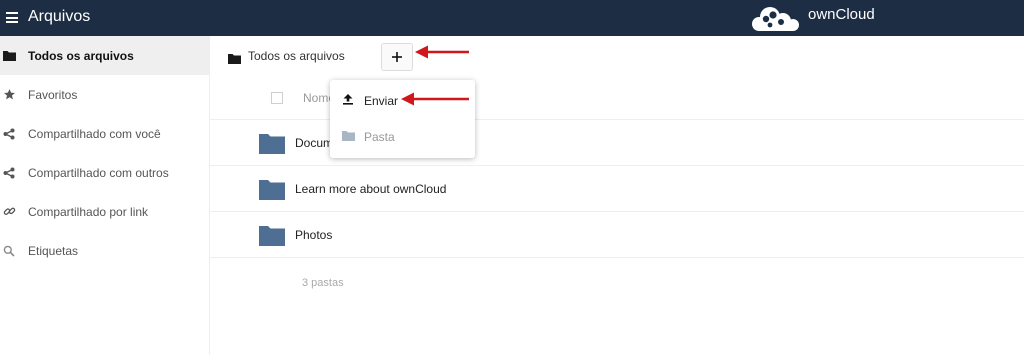  What do you see at coordinates (9, 95) in the screenshot?
I see `star-icon` at bounding box center [9, 95].